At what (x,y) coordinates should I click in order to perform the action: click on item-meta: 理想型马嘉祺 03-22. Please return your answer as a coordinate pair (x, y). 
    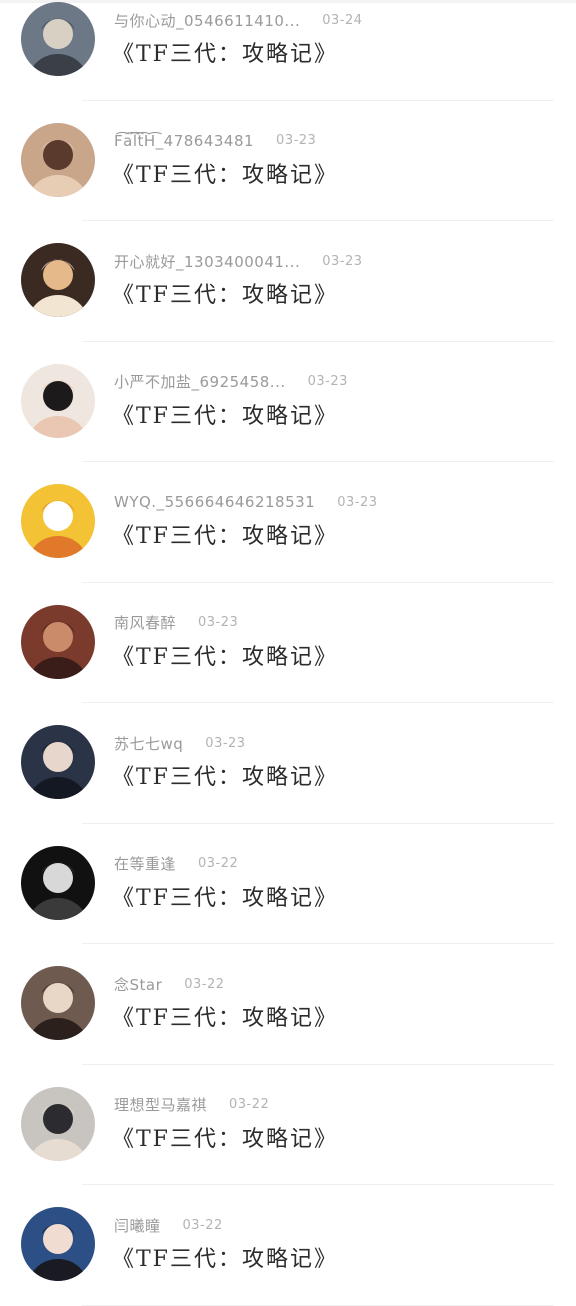
    Looking at the image, I should click on (191, 1105).